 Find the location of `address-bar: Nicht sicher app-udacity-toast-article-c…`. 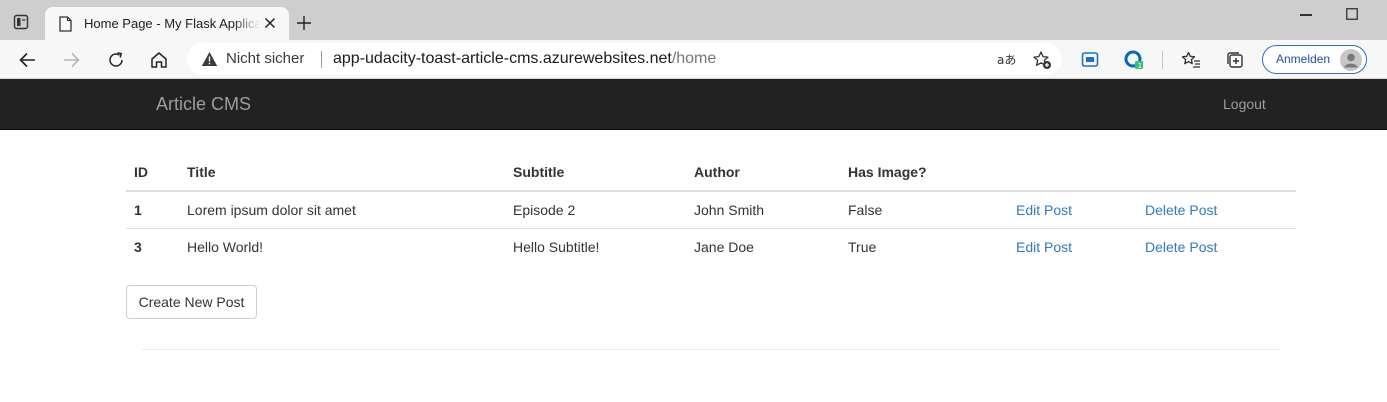

address-bar: Nicht sicher app-udacity-toast-article-c… is located at coordinates (624, 59).